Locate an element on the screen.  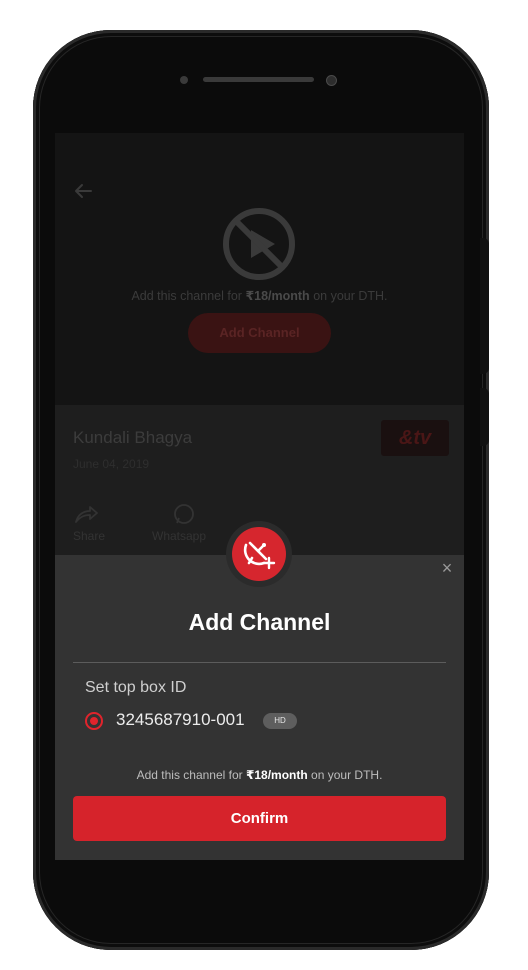
stb-id: 3245687910-001 is located at coordinates (180, 720).